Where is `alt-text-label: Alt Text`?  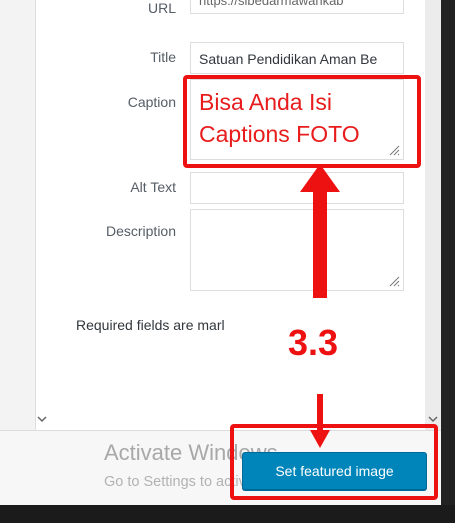 alt-text-label: Alt Text is located at coordinates (153, 187).